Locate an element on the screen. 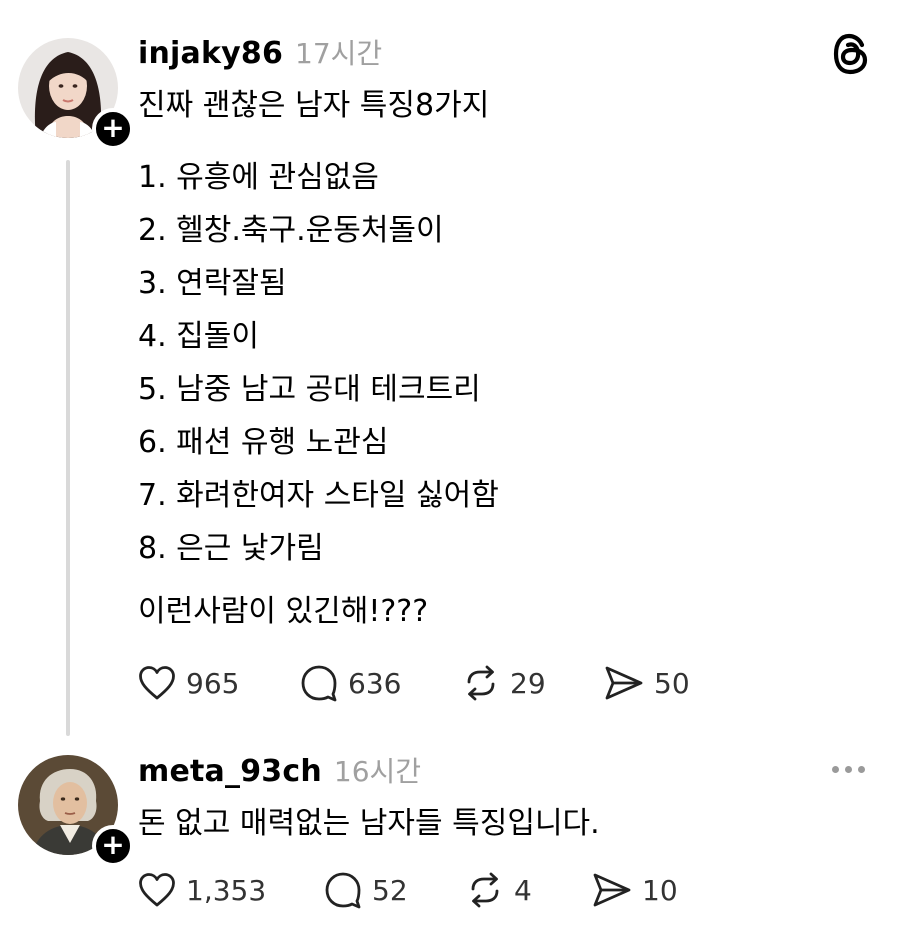 Image resolution: width=900 pixels, height=935 pixels. share-button: 50 is located at coordinates (647, 683).